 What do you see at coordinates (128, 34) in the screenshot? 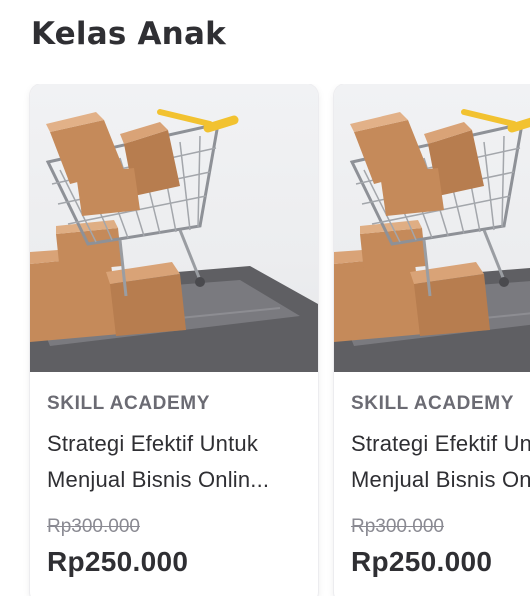
I see `section-title: Kelas Anak` at bounding box center [128, 34].